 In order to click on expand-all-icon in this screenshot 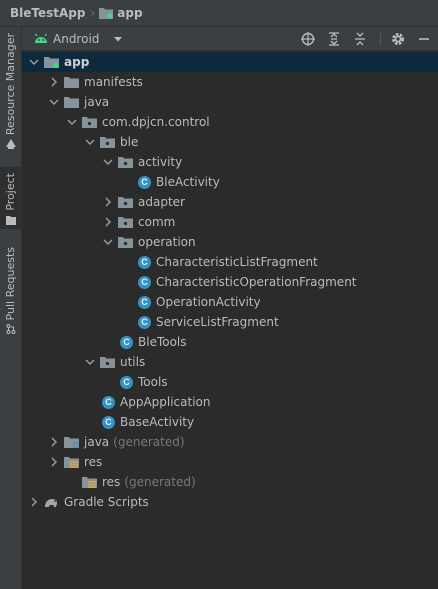, I will do `click(334, 39)`.